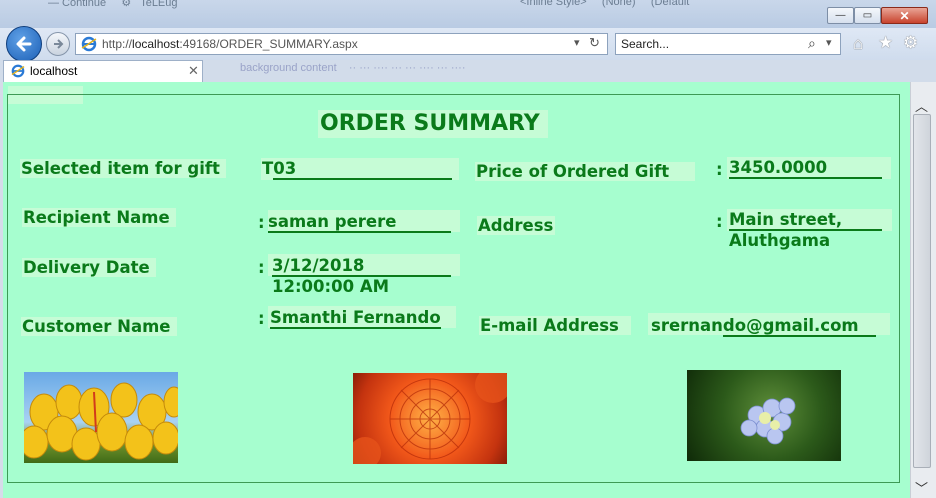 Image resolution: width=936 pixels, height=498 pixels. Describe the element at coordinates (516, 225) in the screenshot. I see `address-label: Address` at that location.